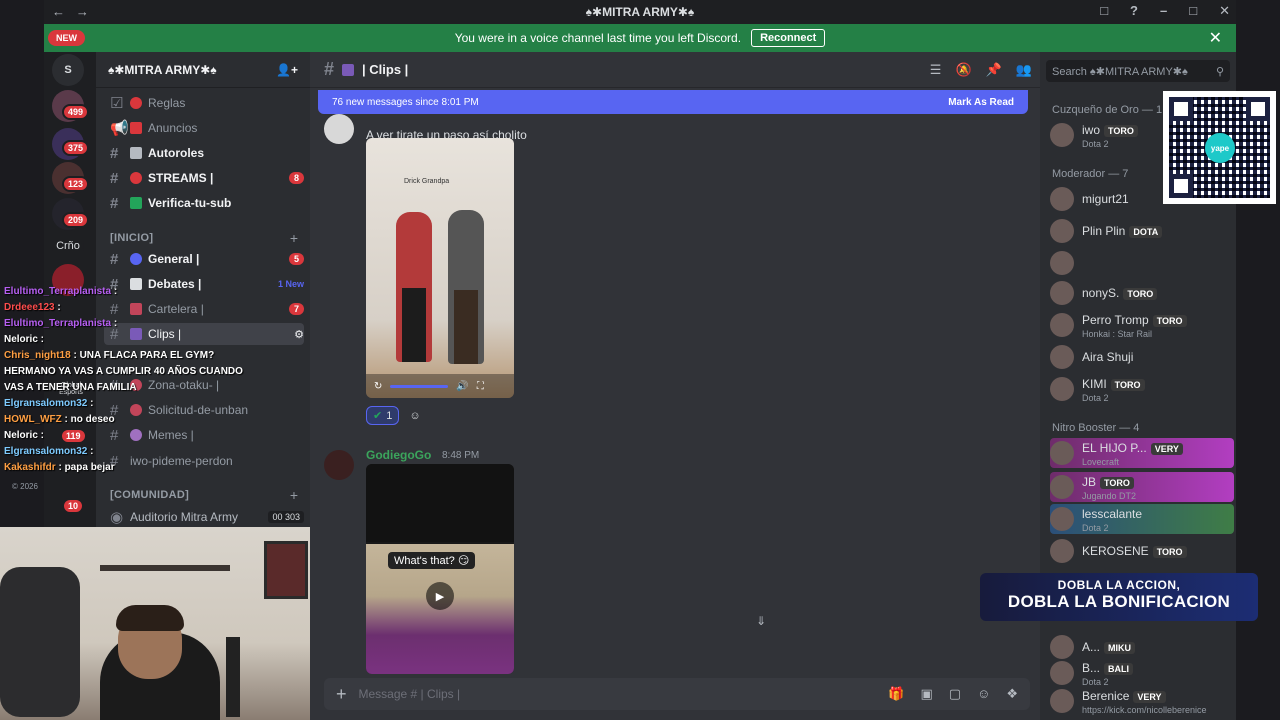  What do you see at coordinates (1120, 71) in the screenshot?
I see `search-placeholder: Search ♠✱MITRA ARMY✱♠` at bounding box center [1120, 71].